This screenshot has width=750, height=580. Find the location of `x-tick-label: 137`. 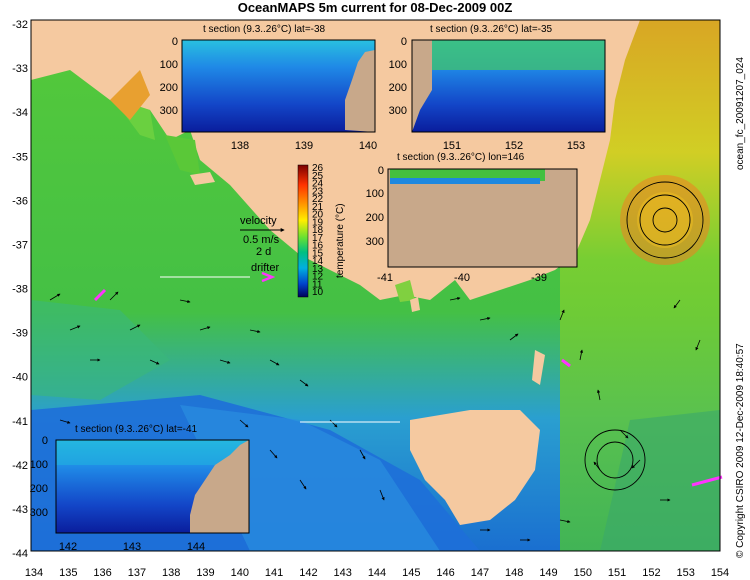

x-tick-label: 137 is located at coordinates (137, 573).